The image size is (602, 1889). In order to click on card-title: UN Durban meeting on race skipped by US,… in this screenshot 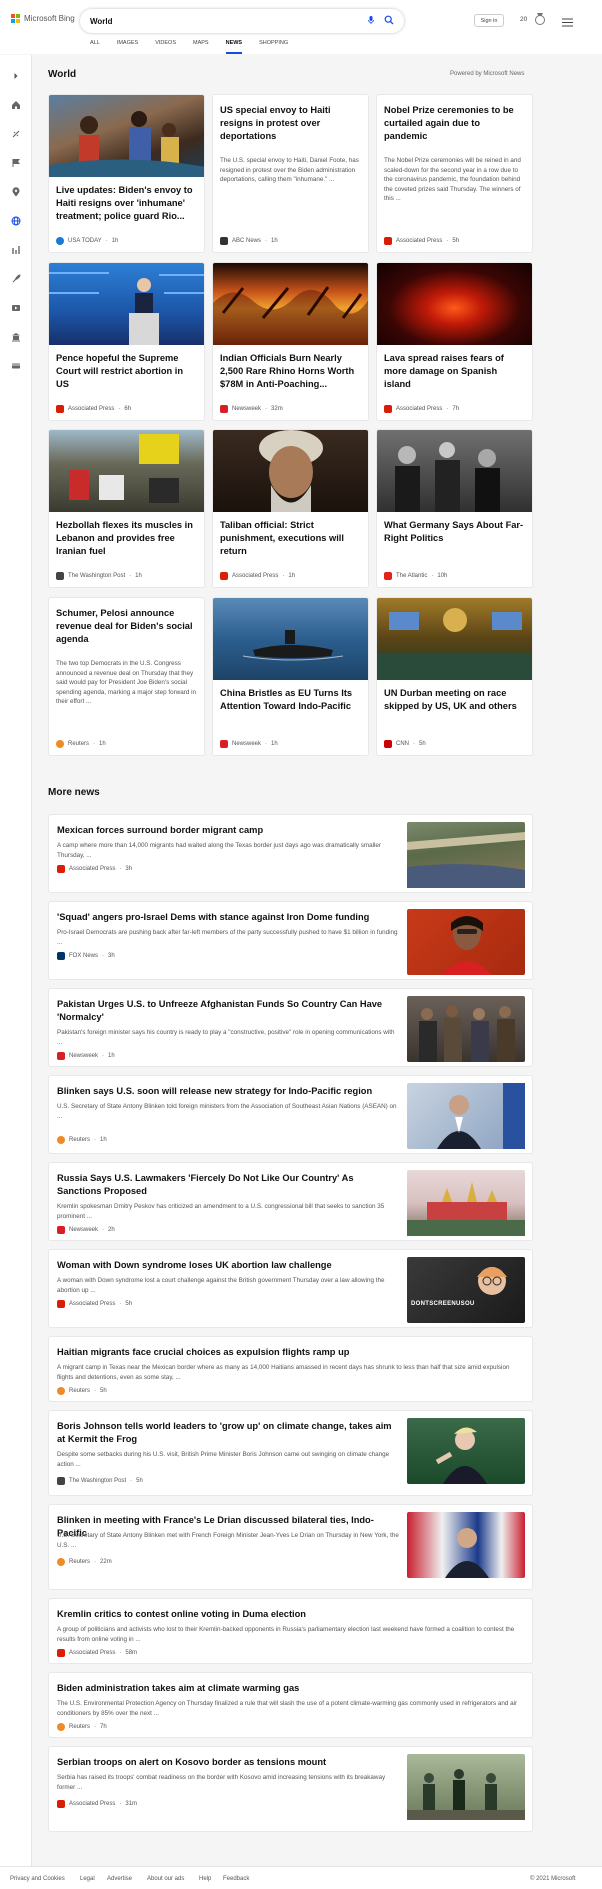, I will do `click(454, 700)`.